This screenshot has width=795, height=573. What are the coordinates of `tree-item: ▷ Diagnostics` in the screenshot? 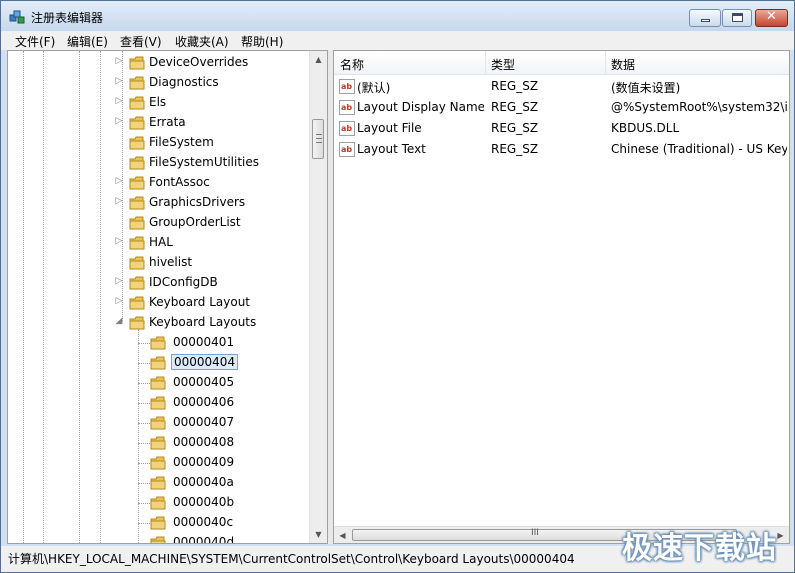 It's located at (214, 83).